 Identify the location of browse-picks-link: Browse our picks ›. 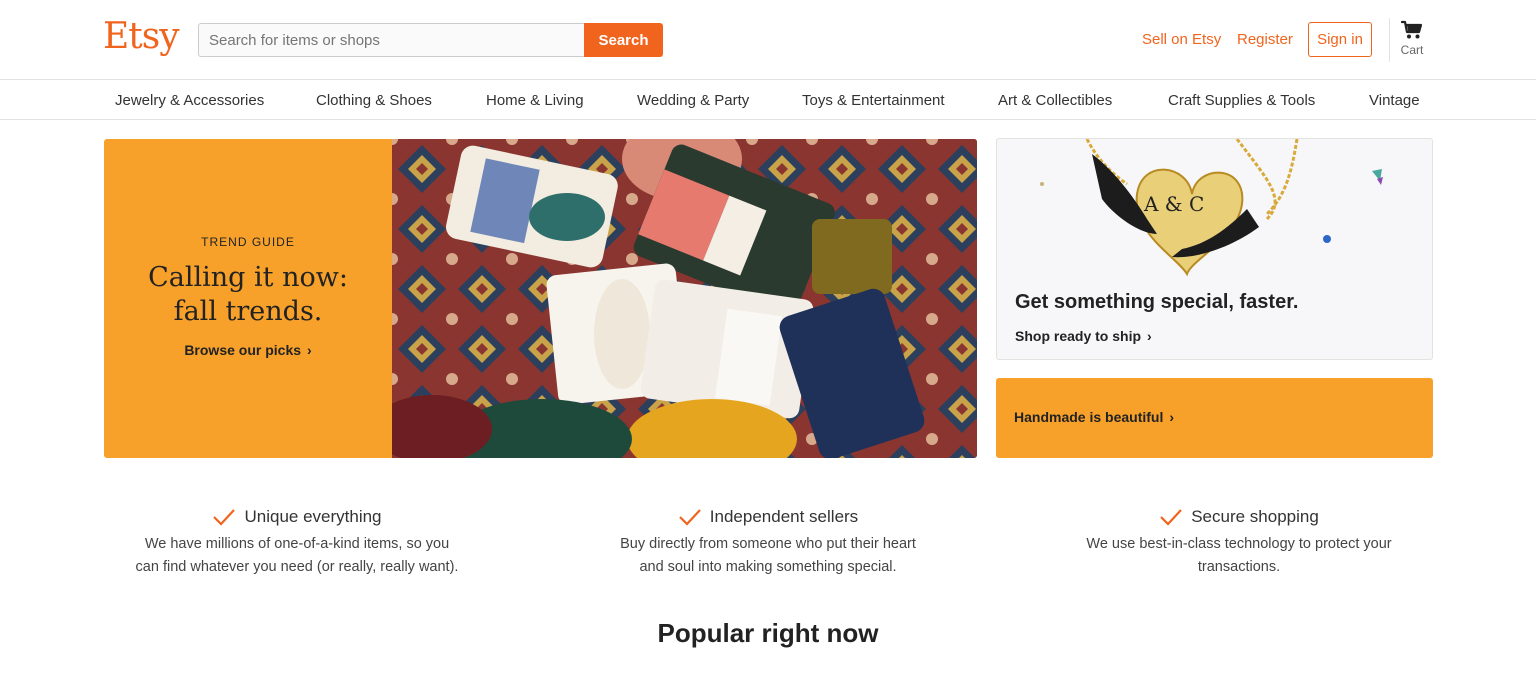
(248, 350).